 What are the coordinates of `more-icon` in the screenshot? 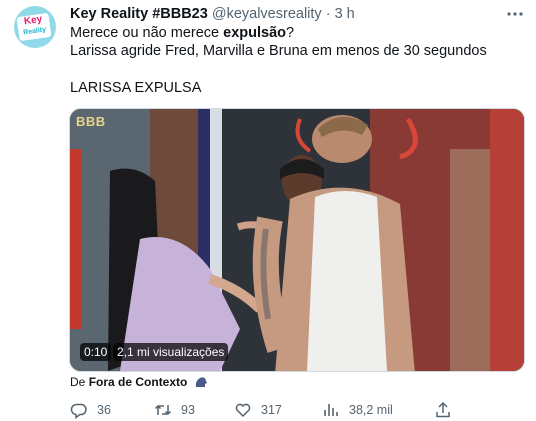 It's located at (515, 14).